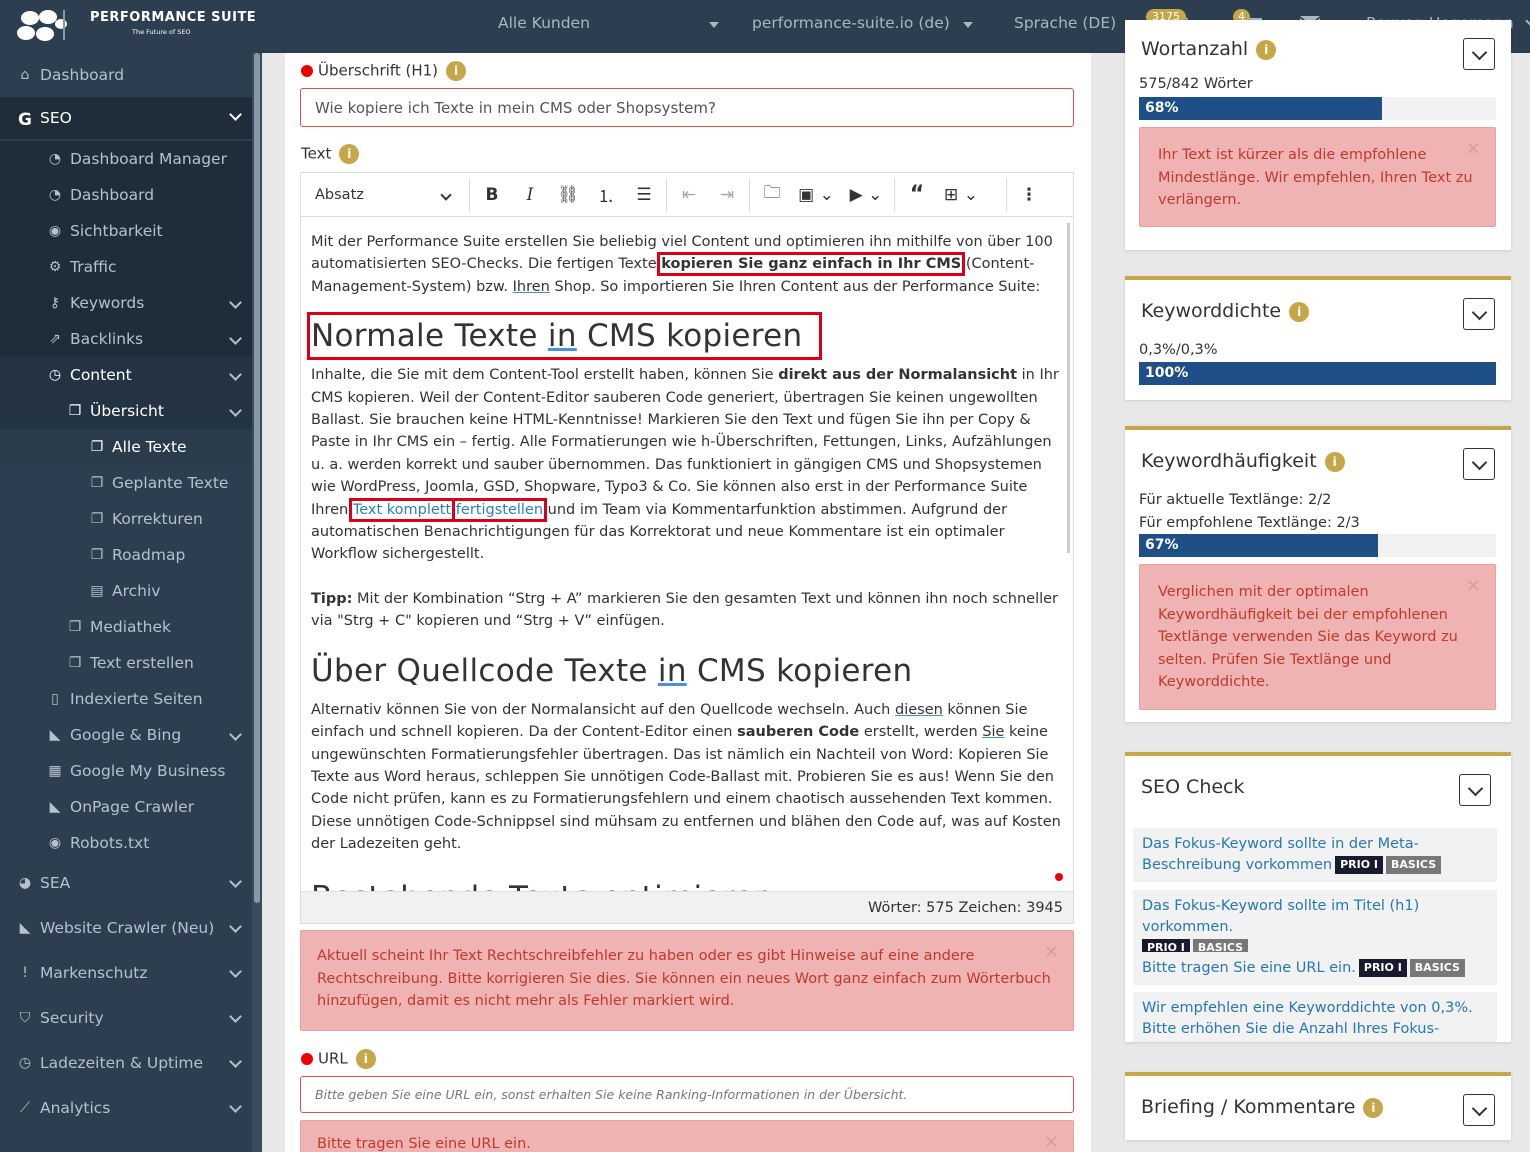 This screenshot has width=1530, height=1152. I want to click on sidebar-item-visibility: ◉ Sichtbarkeit, so click(126, 231).